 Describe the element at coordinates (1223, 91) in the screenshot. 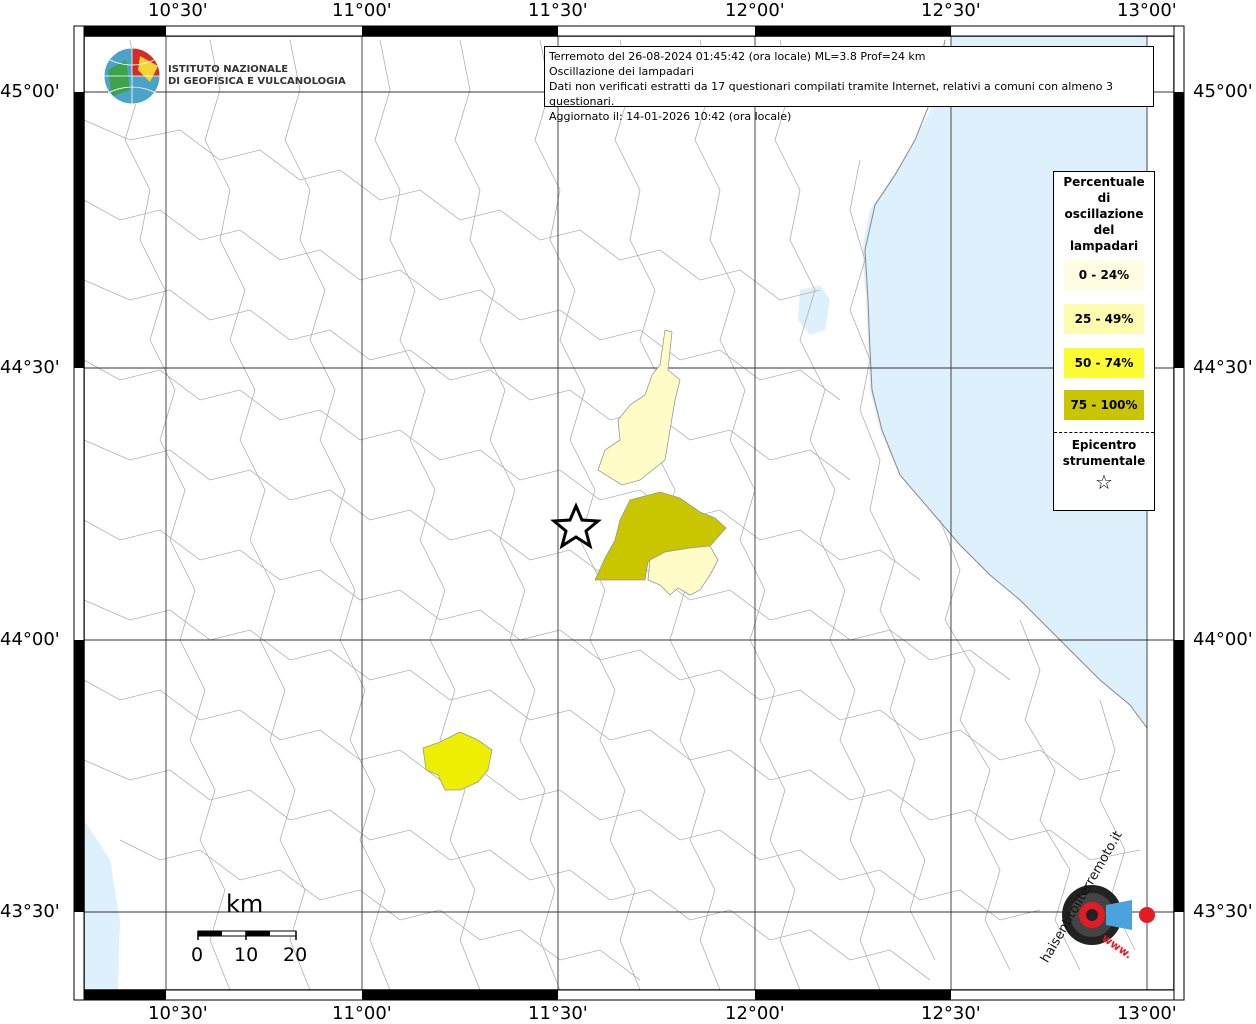

I see `lat-label-right-1: 45°00'` at that location.